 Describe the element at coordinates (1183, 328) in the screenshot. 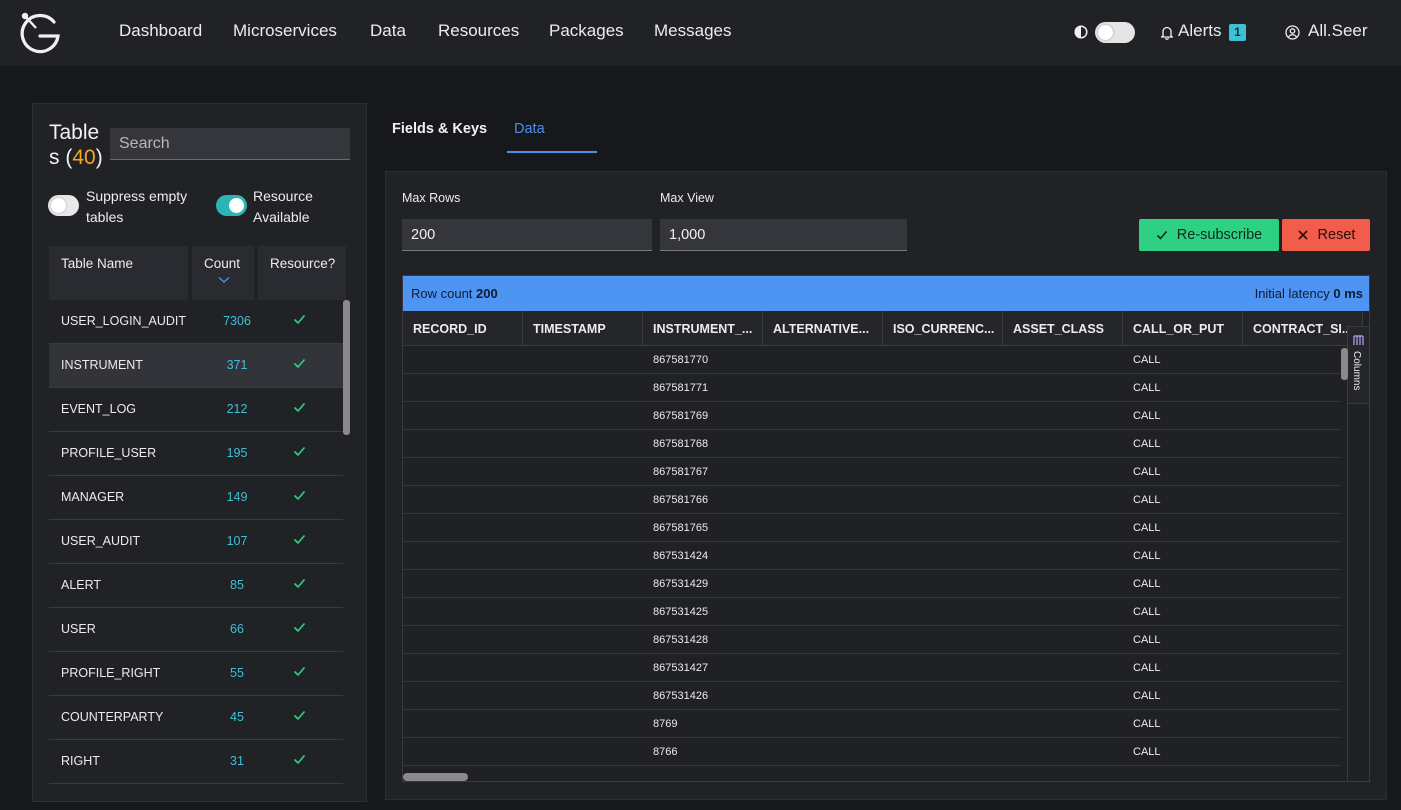

I see `grid-column-header: CALL_OR_PUT` at that location.